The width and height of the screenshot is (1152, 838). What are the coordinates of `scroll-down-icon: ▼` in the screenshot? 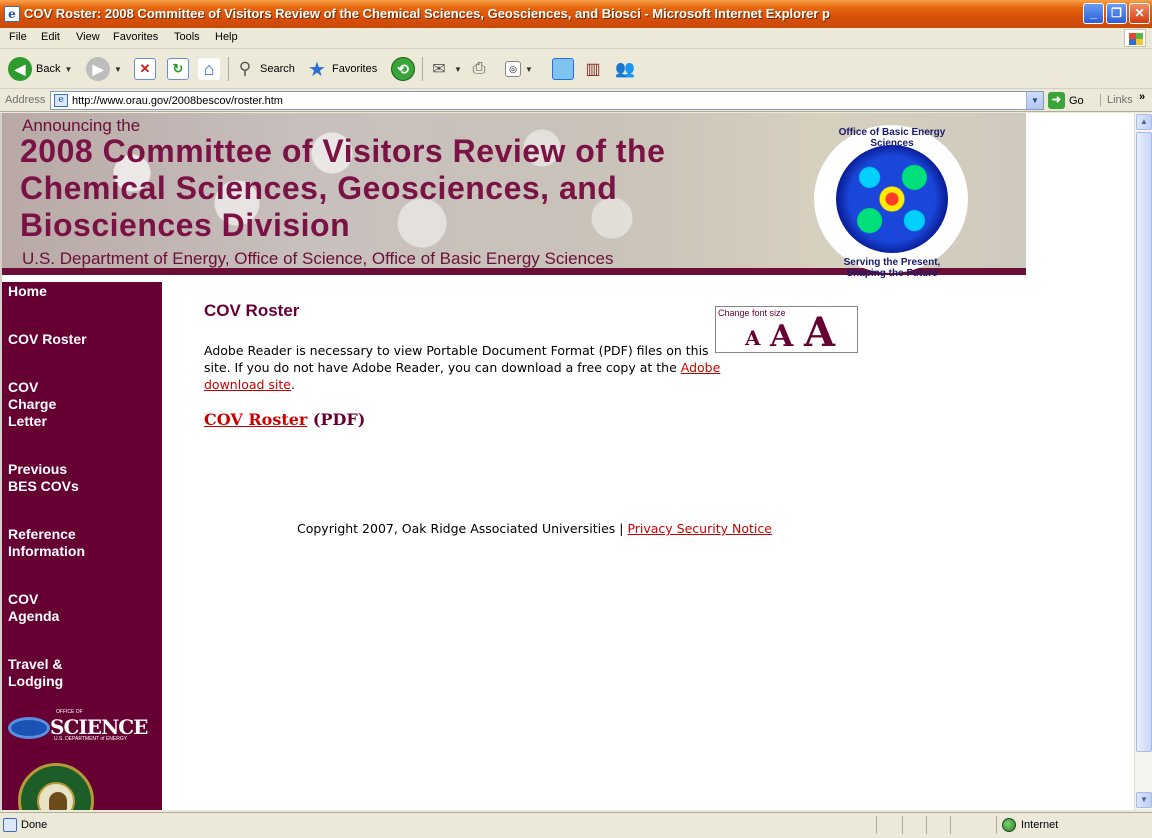 It's located at (1144, 800).